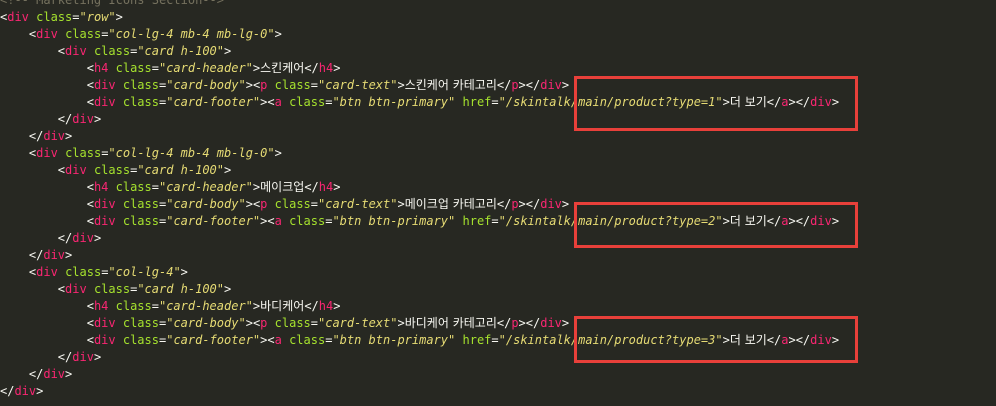 The image size is (996, 406). Describe the element at coordinates (610, 340) in the screenshot. I see `code-token: "/skintalk/main/product?type=3"` at that location.